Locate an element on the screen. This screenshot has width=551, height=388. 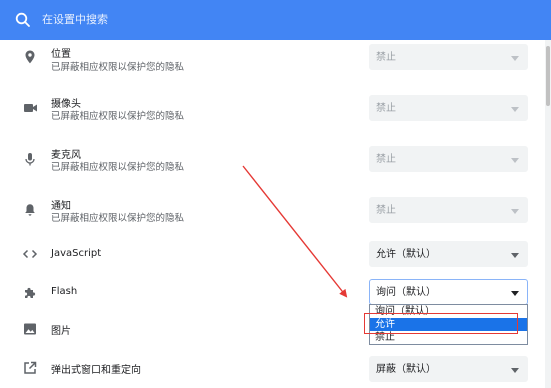
search-placeholder: 在设置中搜索 is located at coordinates (75, 19).